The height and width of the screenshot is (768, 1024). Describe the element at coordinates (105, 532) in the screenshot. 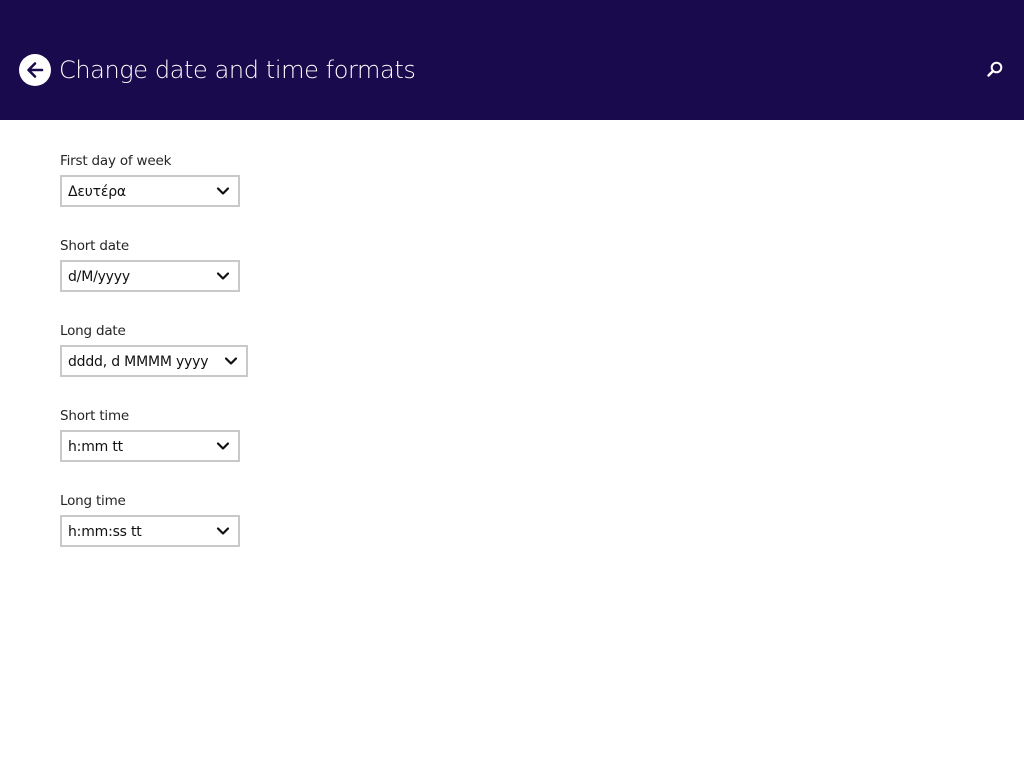

I see `long-time-value: h:mm:ss tt` at that location.